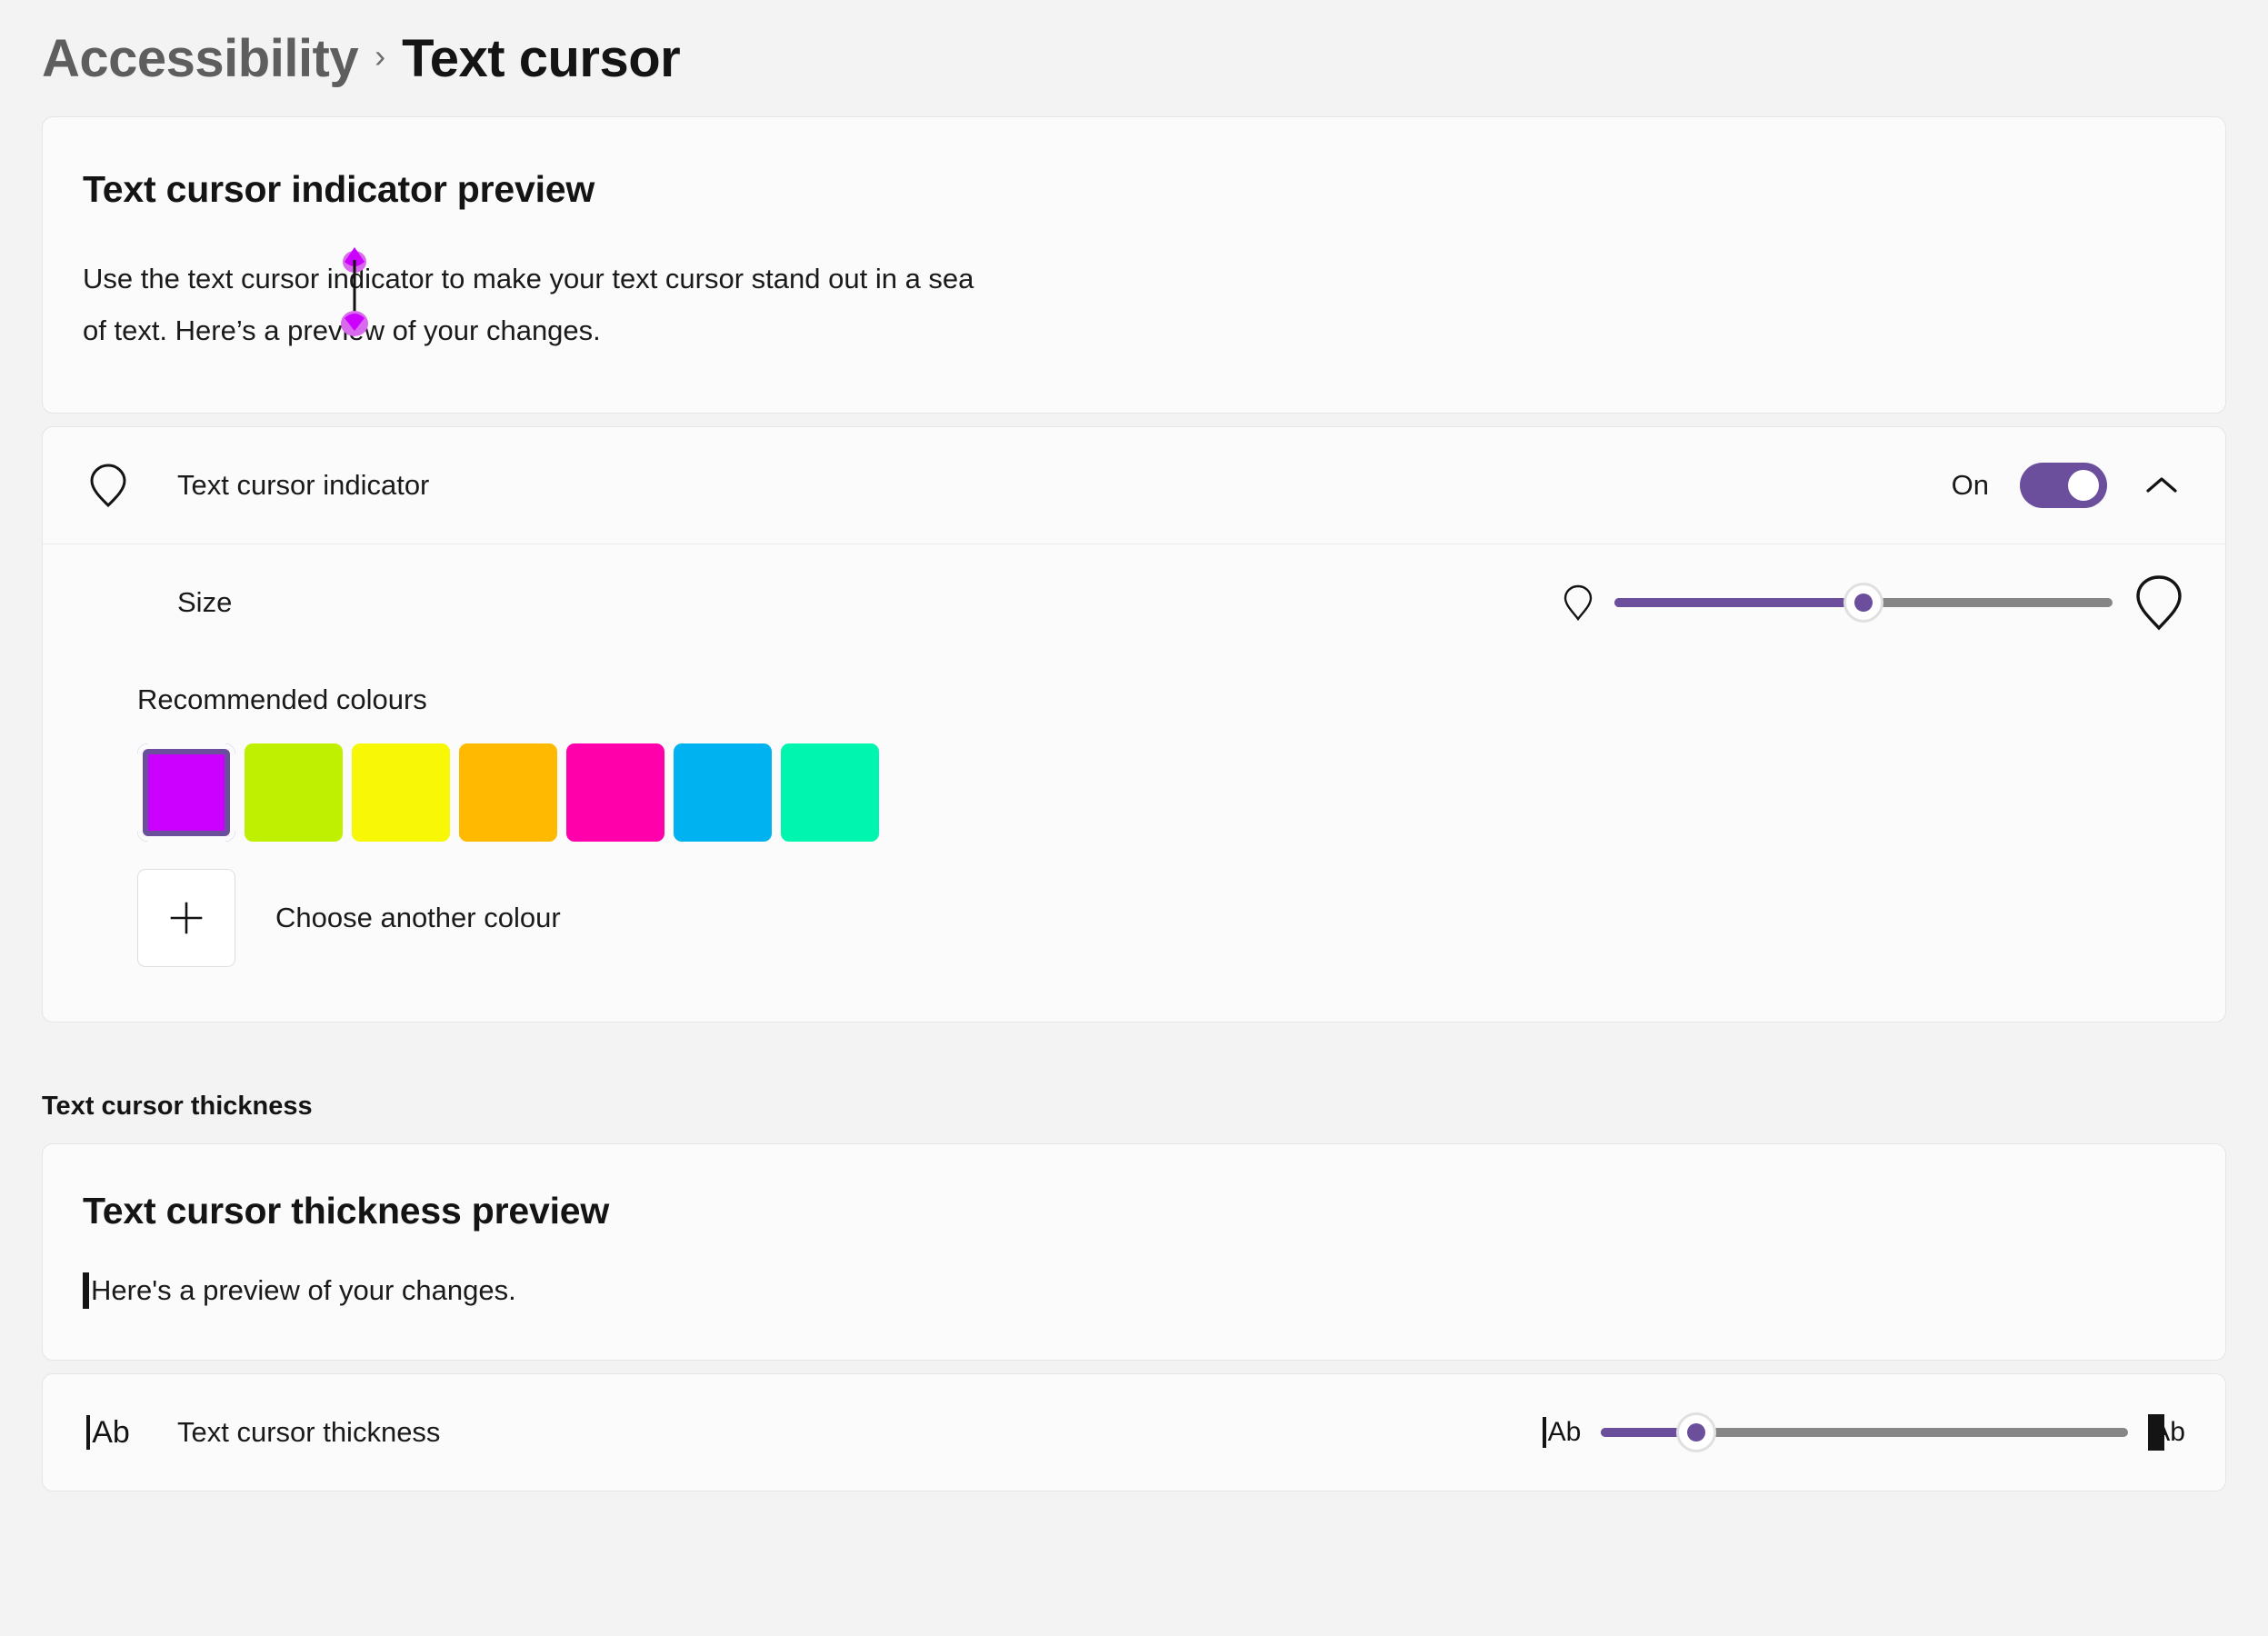 Image resolution: width=2268 pixels, height=1636 pixels. I want to click on colour-swatch-cyan, so click(723, 792).